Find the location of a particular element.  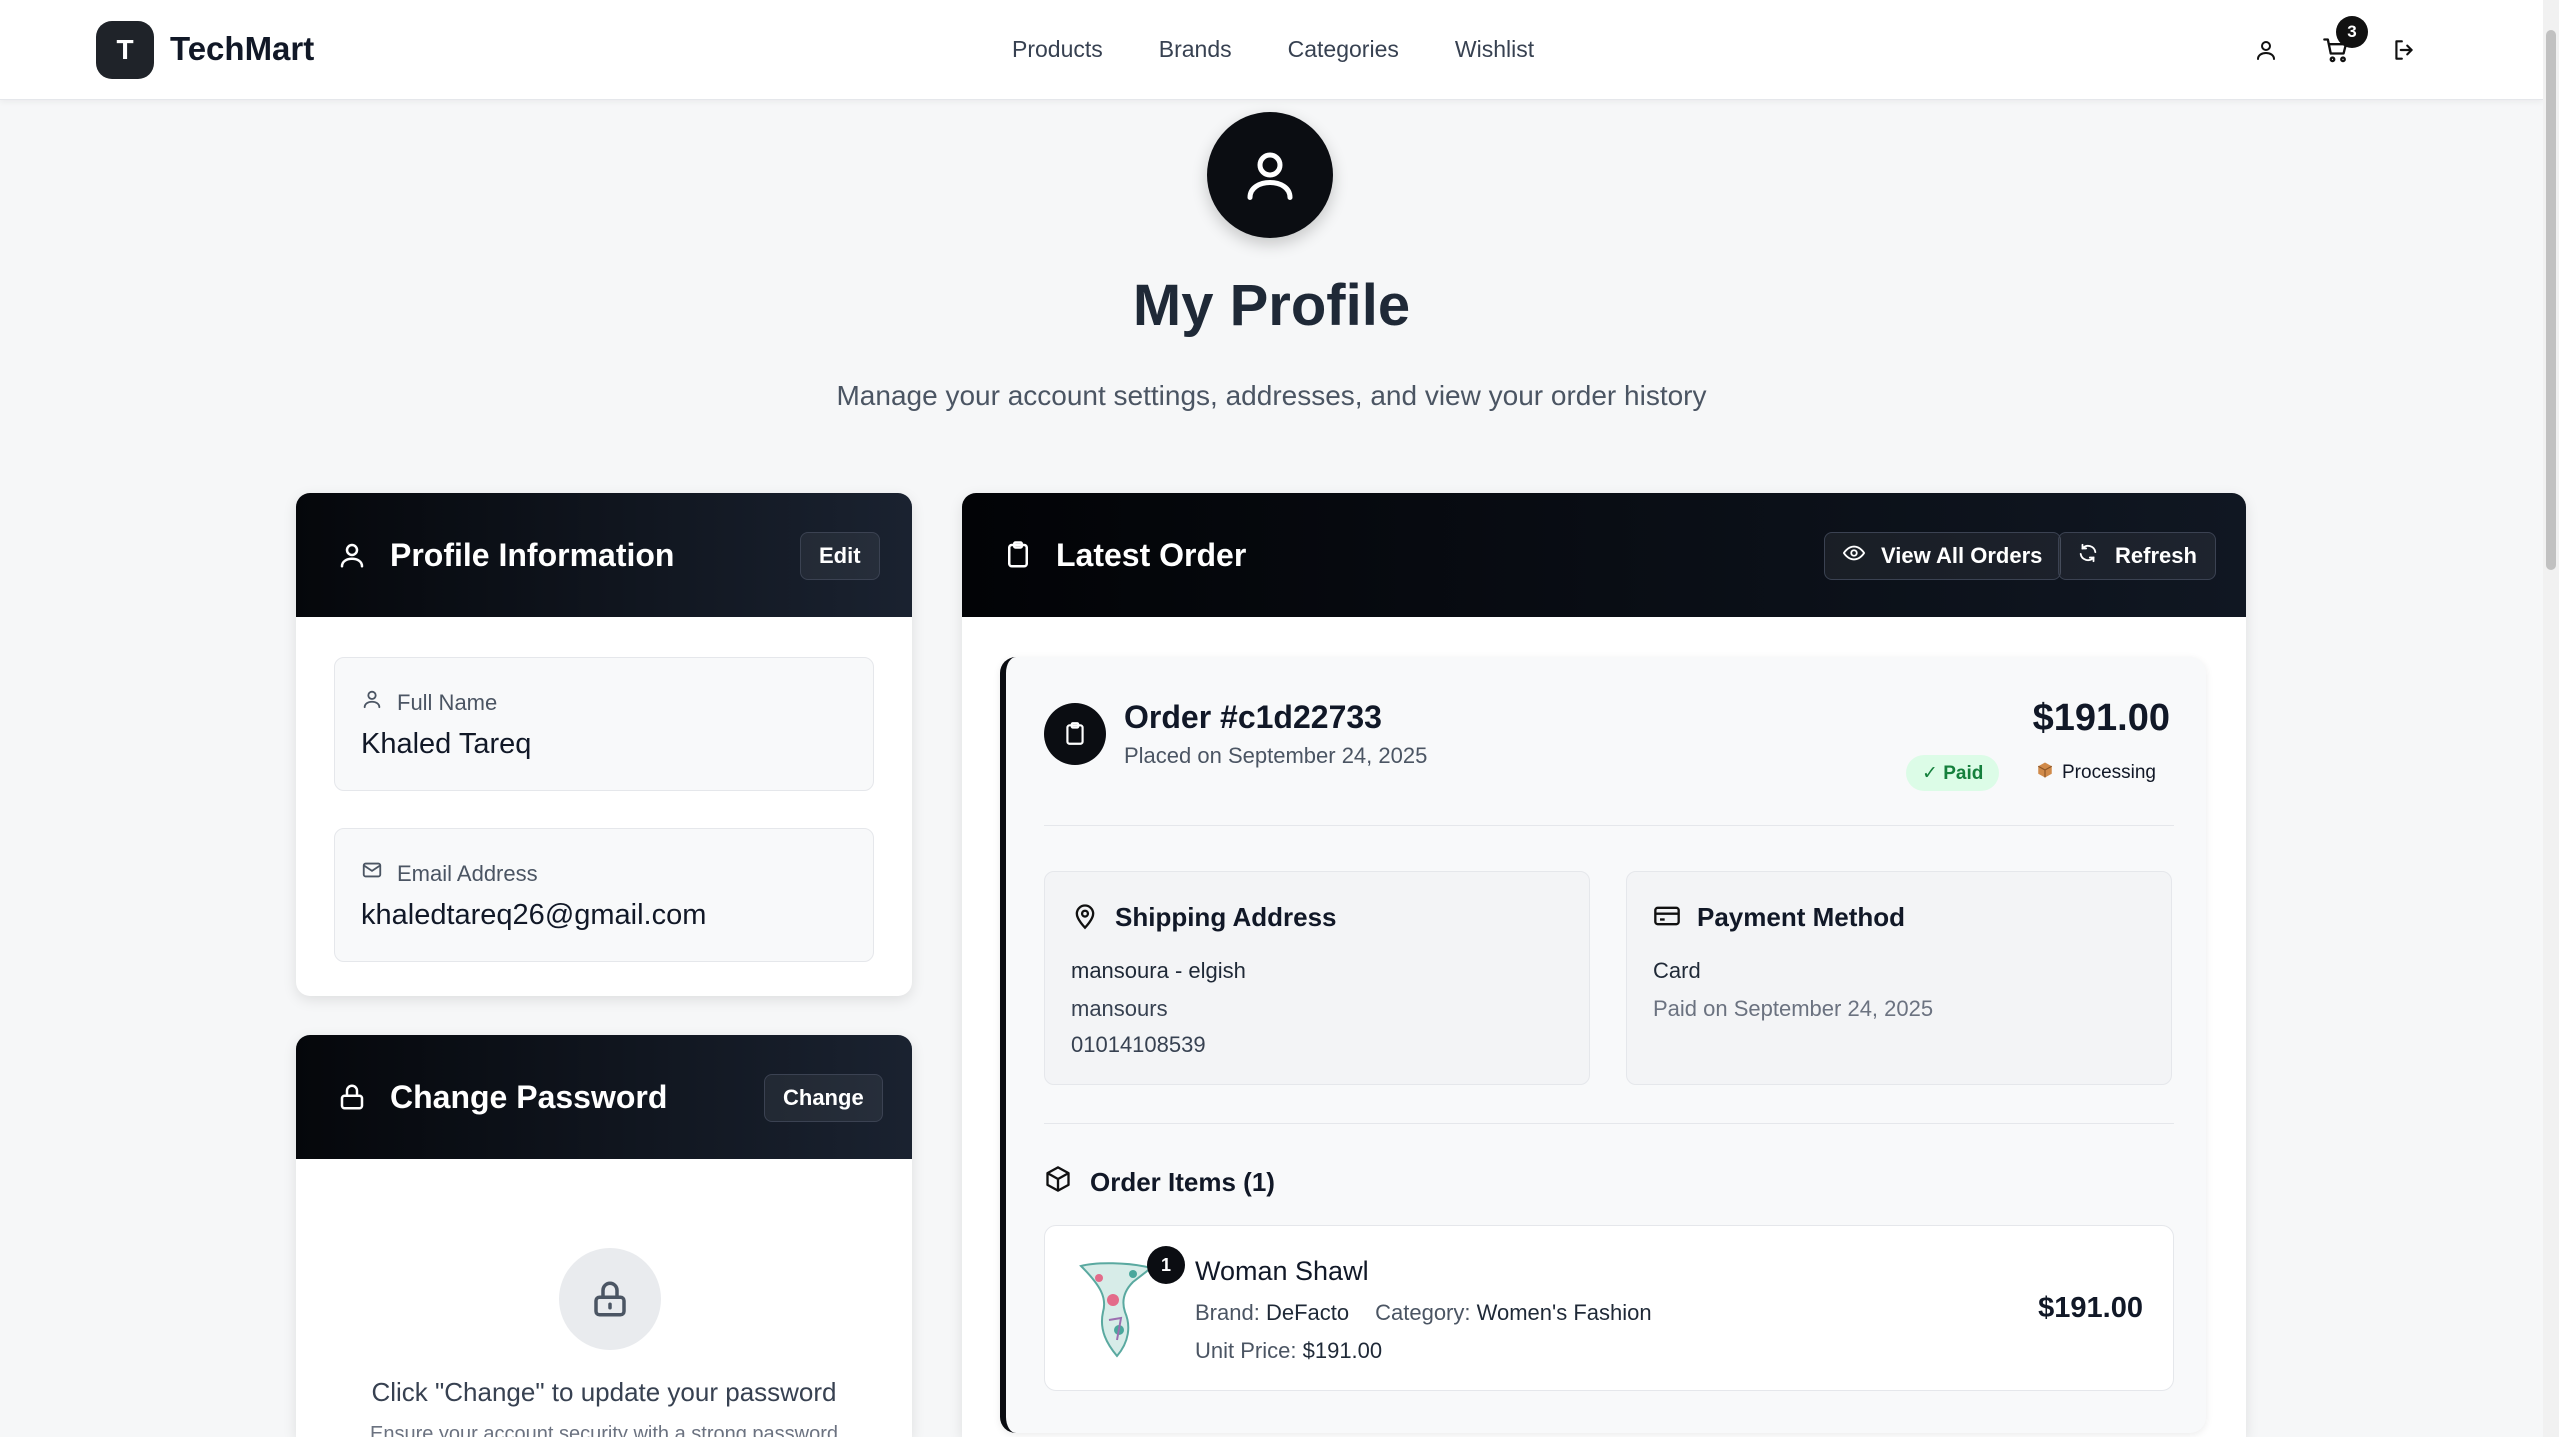

refresh-icon is located at coordinates (2088, 556).